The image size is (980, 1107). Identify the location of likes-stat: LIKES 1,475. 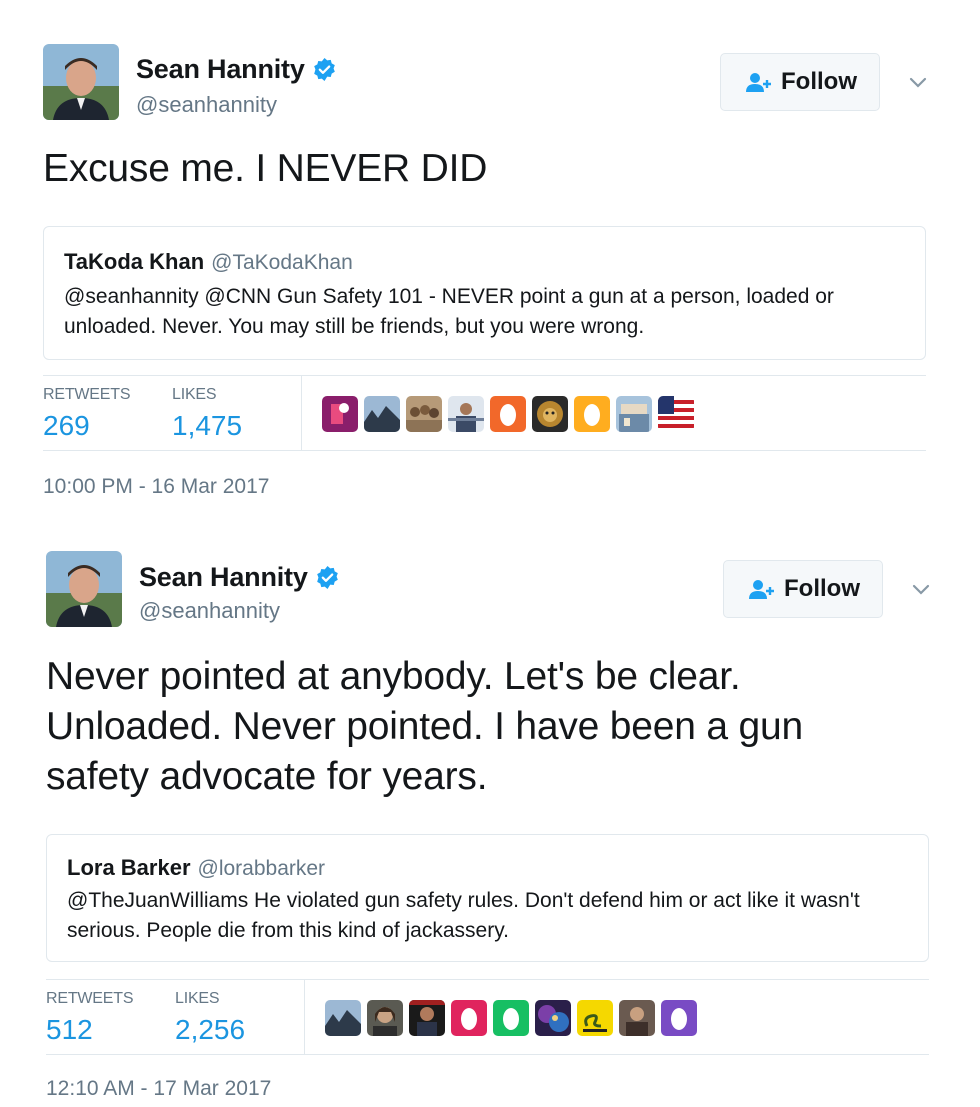
(207, 414).